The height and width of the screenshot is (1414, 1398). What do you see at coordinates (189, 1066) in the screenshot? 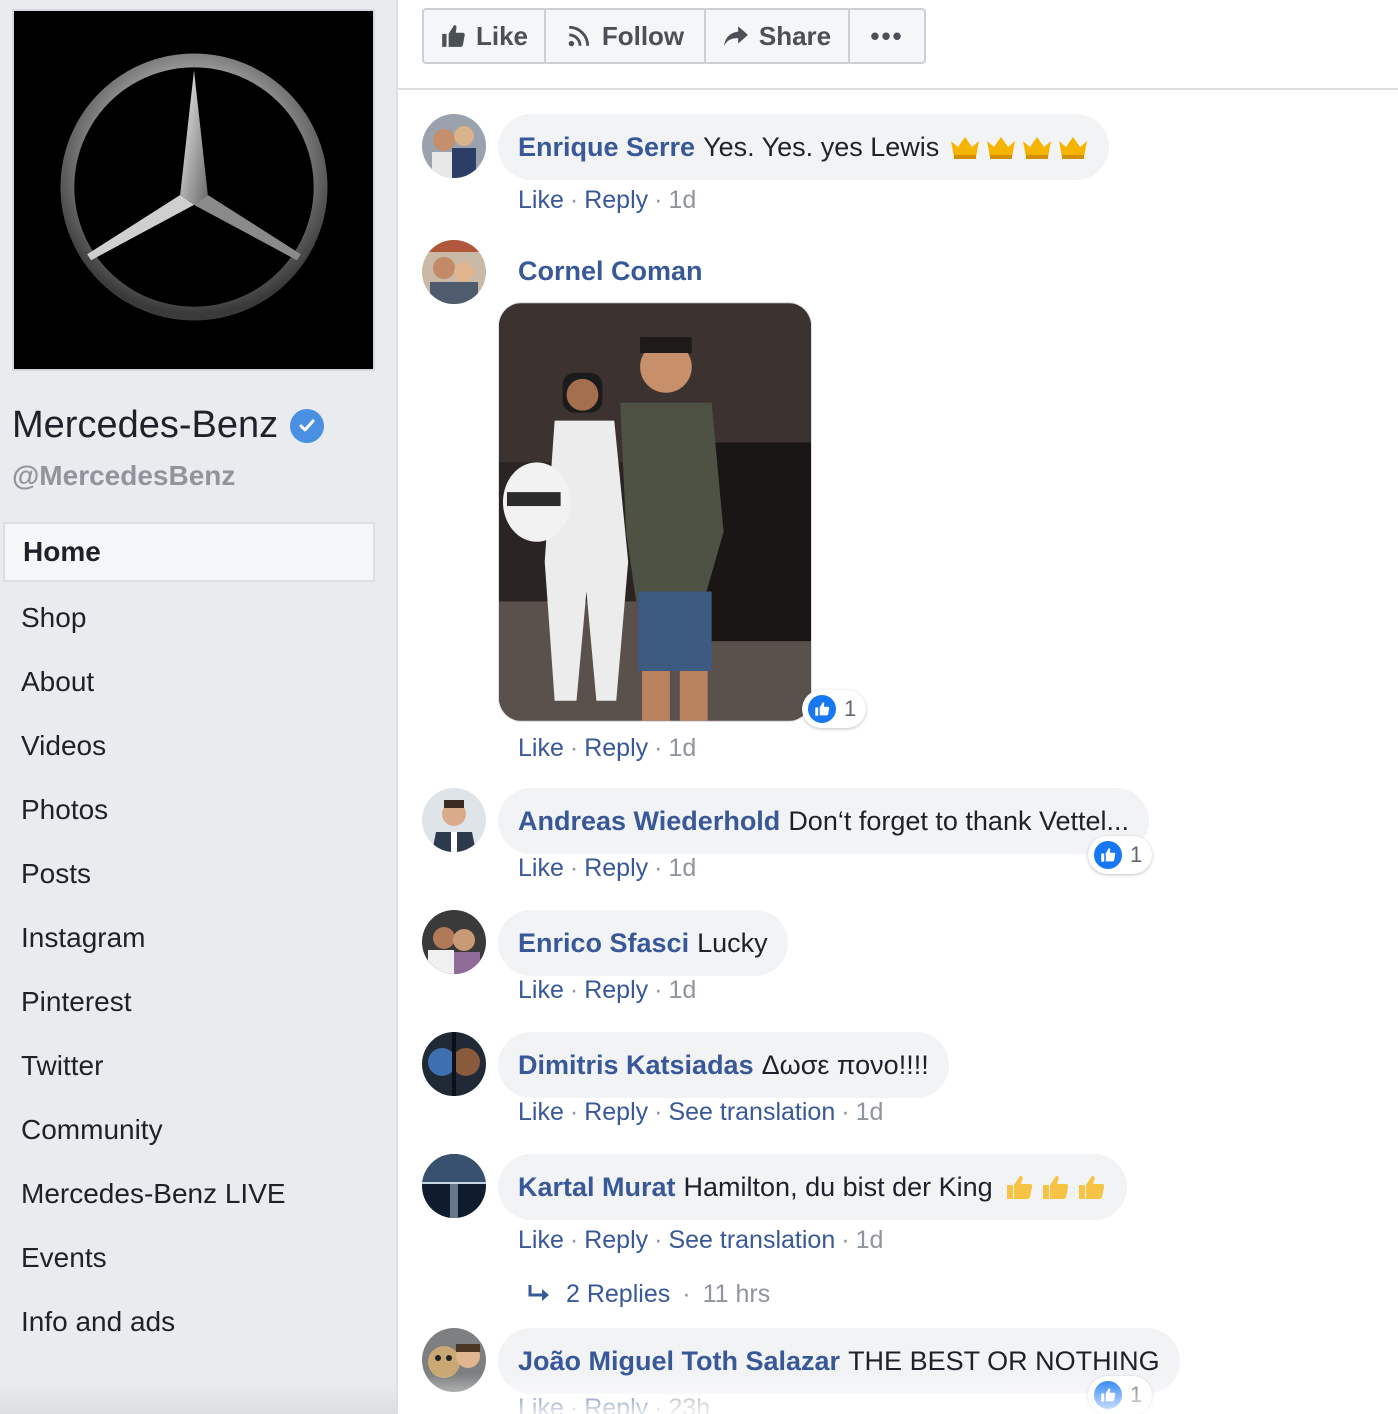
I see `nav-item-twitter: Twitter` at bounding box center [189, 1066].